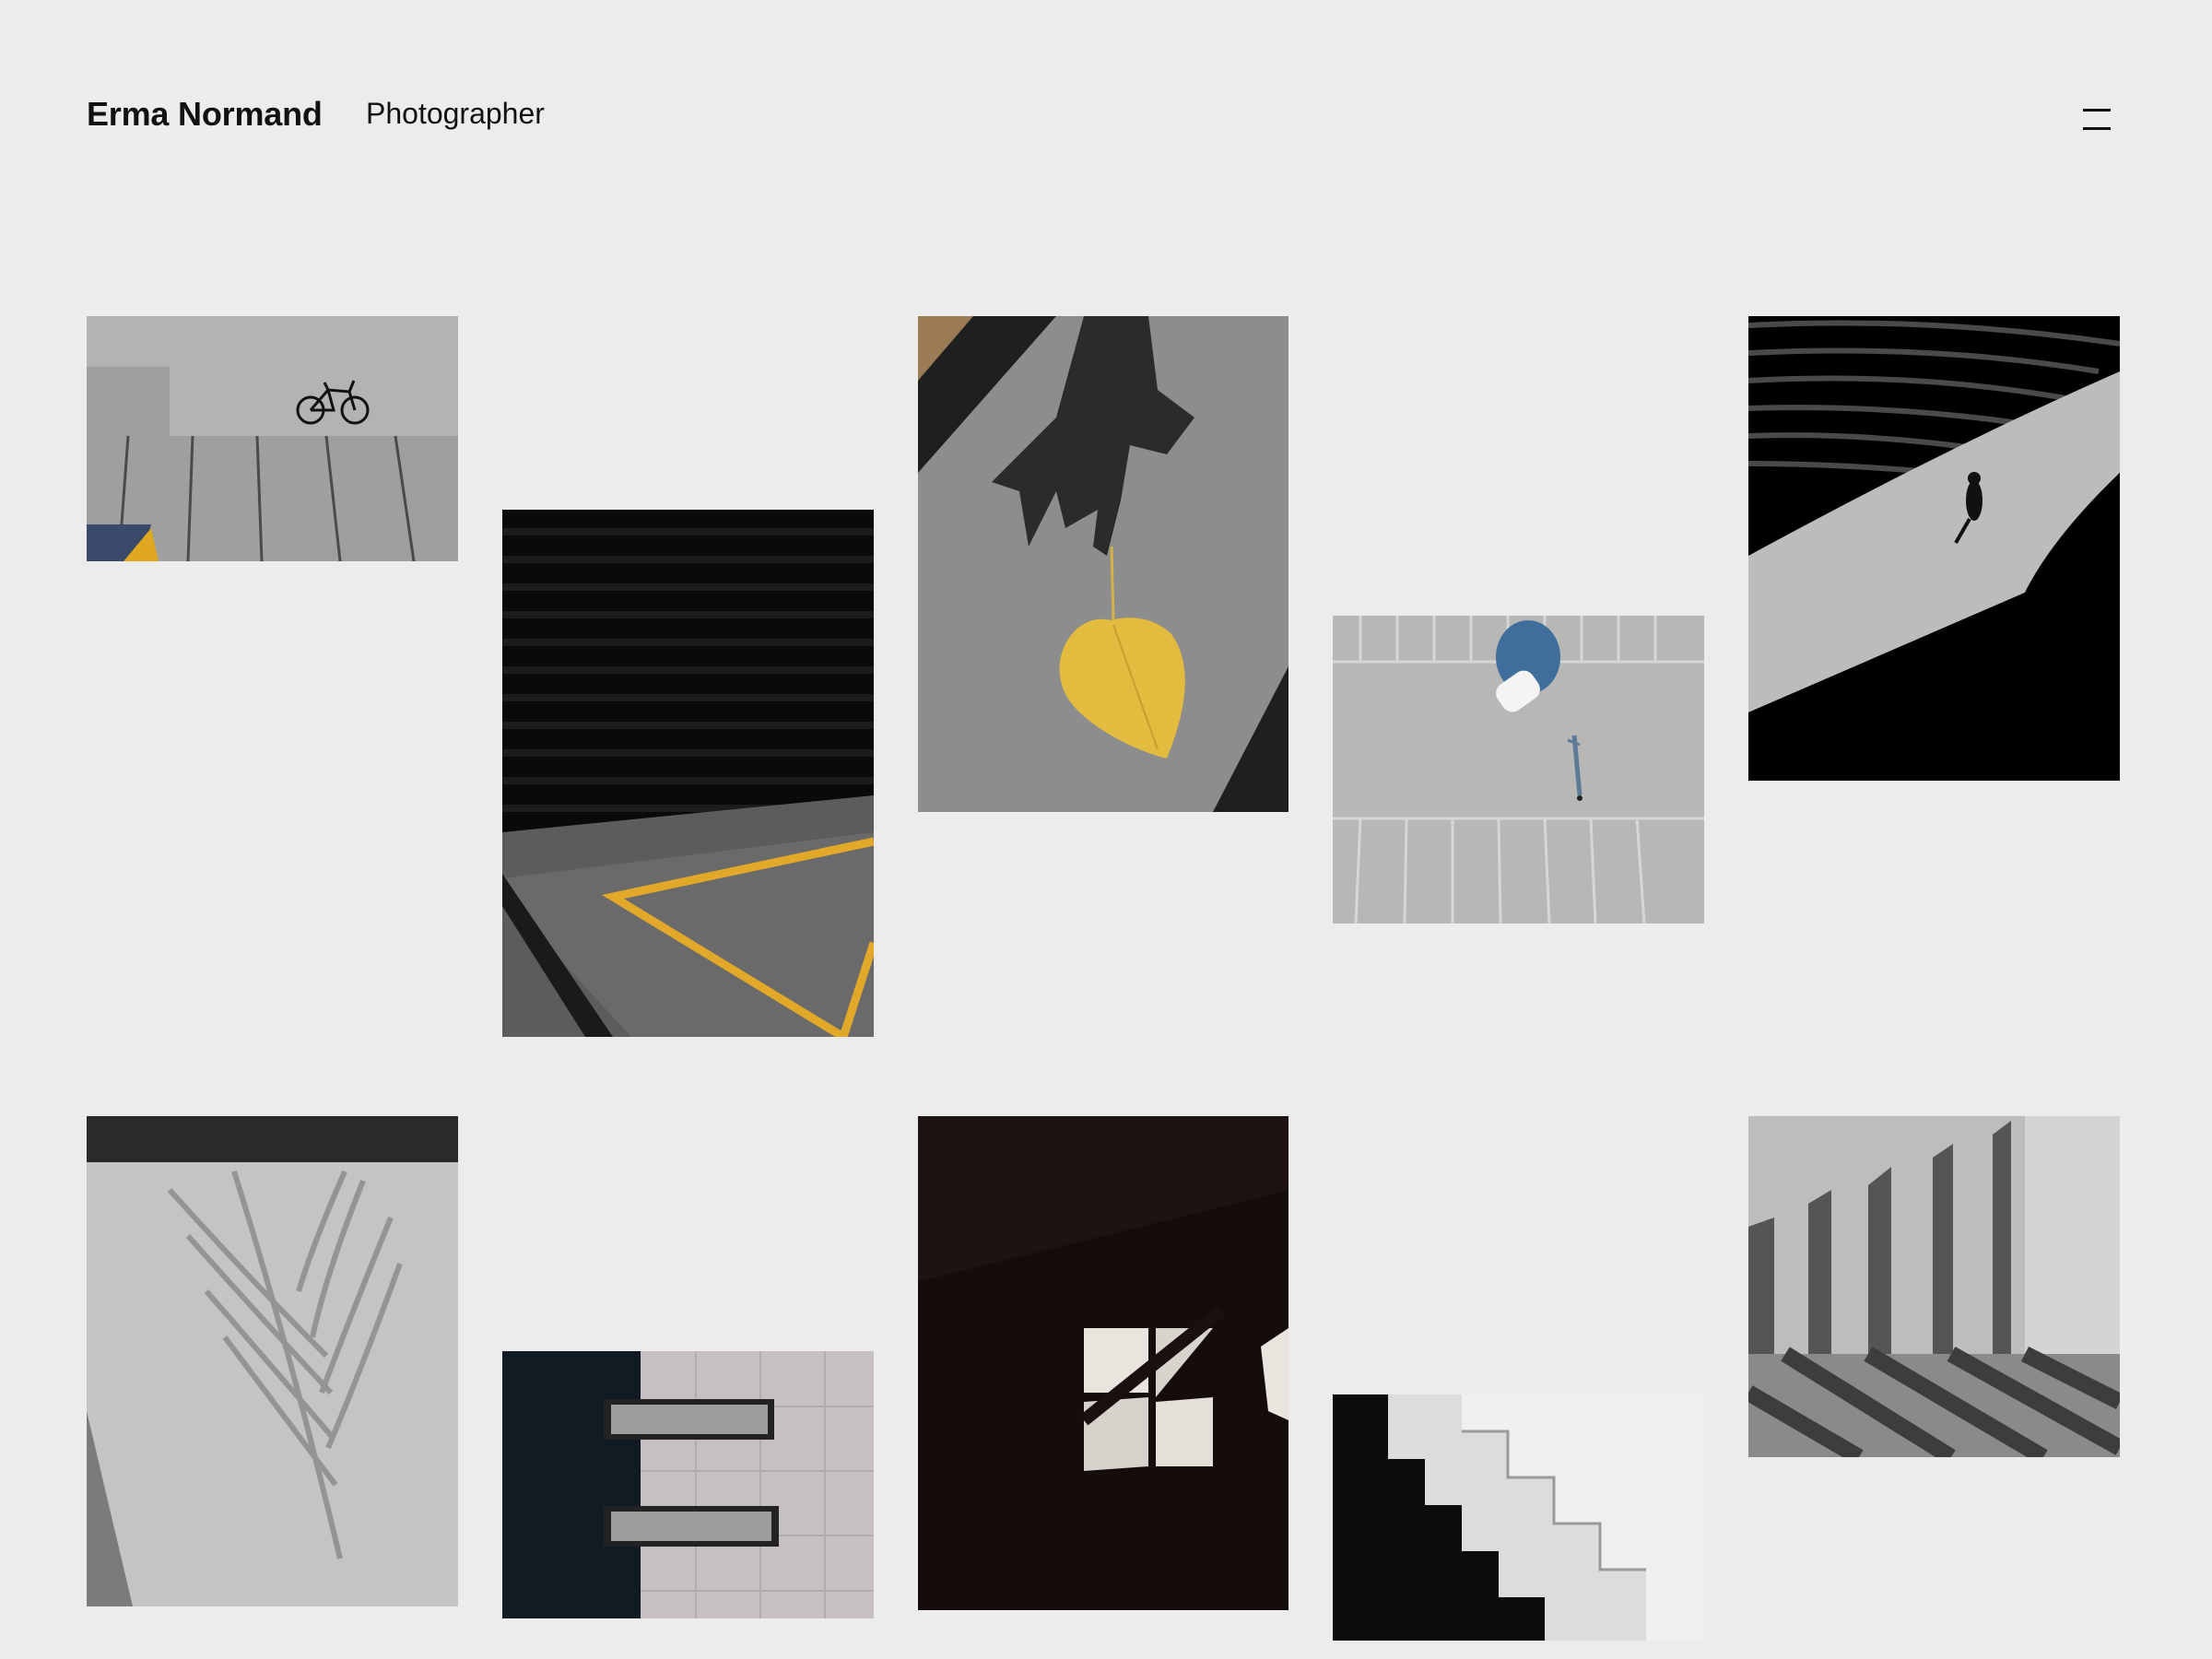 Image resolution: width=2212 pixels, height=1659 pixels. What do you see at coordinates (1518, 770) in the screenshot?
I see `gallery-photo-aerial-car` at bounding box center [1518, 770].